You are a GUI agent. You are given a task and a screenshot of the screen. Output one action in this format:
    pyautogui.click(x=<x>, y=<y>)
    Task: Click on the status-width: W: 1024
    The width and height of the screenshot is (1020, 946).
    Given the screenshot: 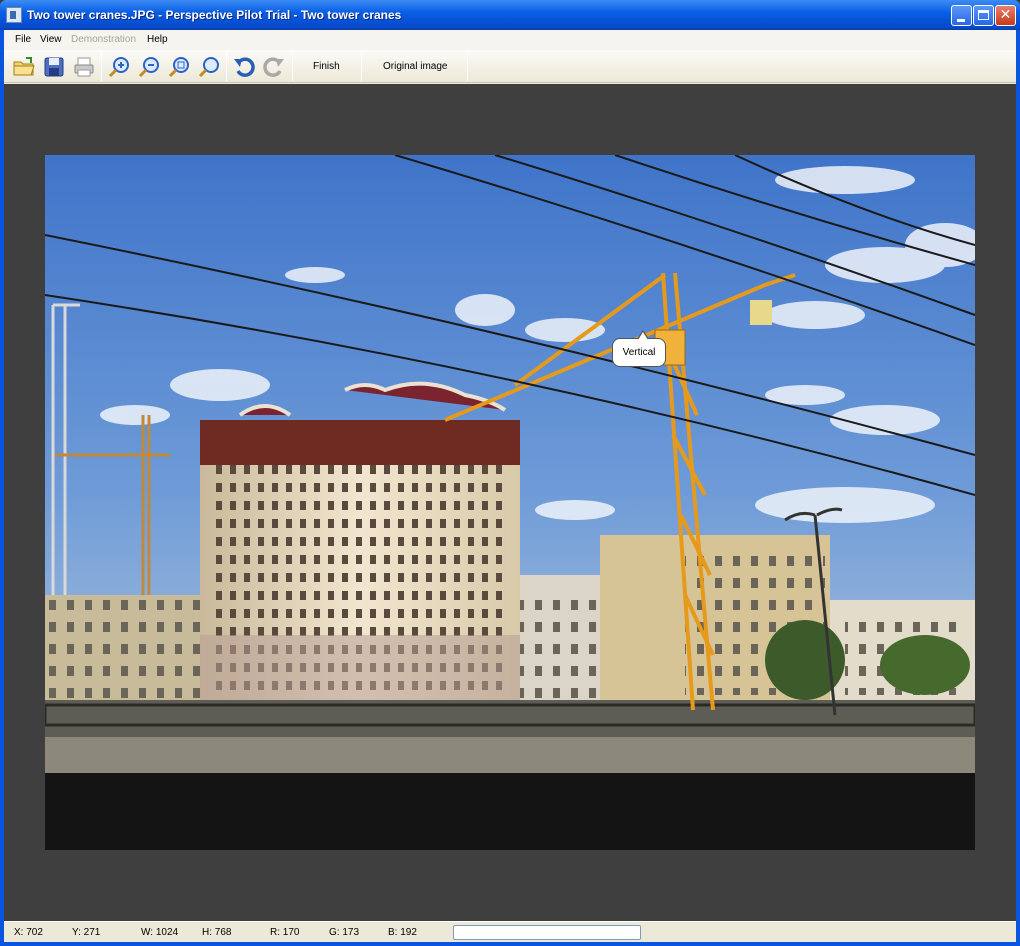 What is the action you would take?
    pyautogui.click(x=160, y=932)
    